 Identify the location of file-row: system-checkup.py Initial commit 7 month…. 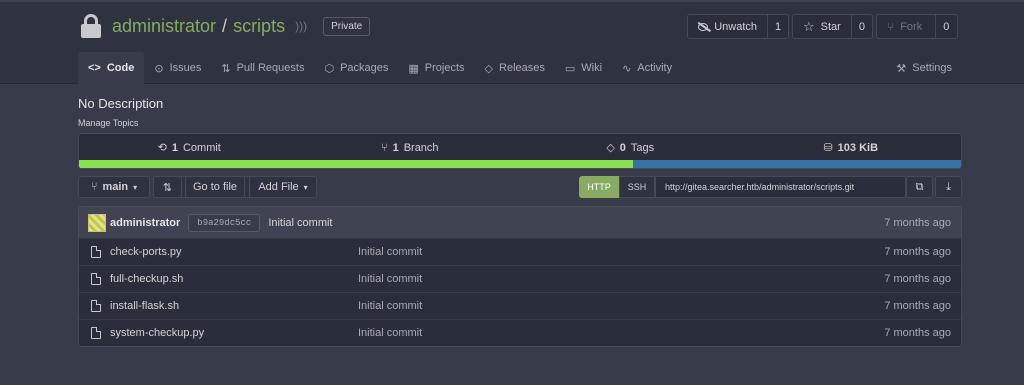
(520, 332).